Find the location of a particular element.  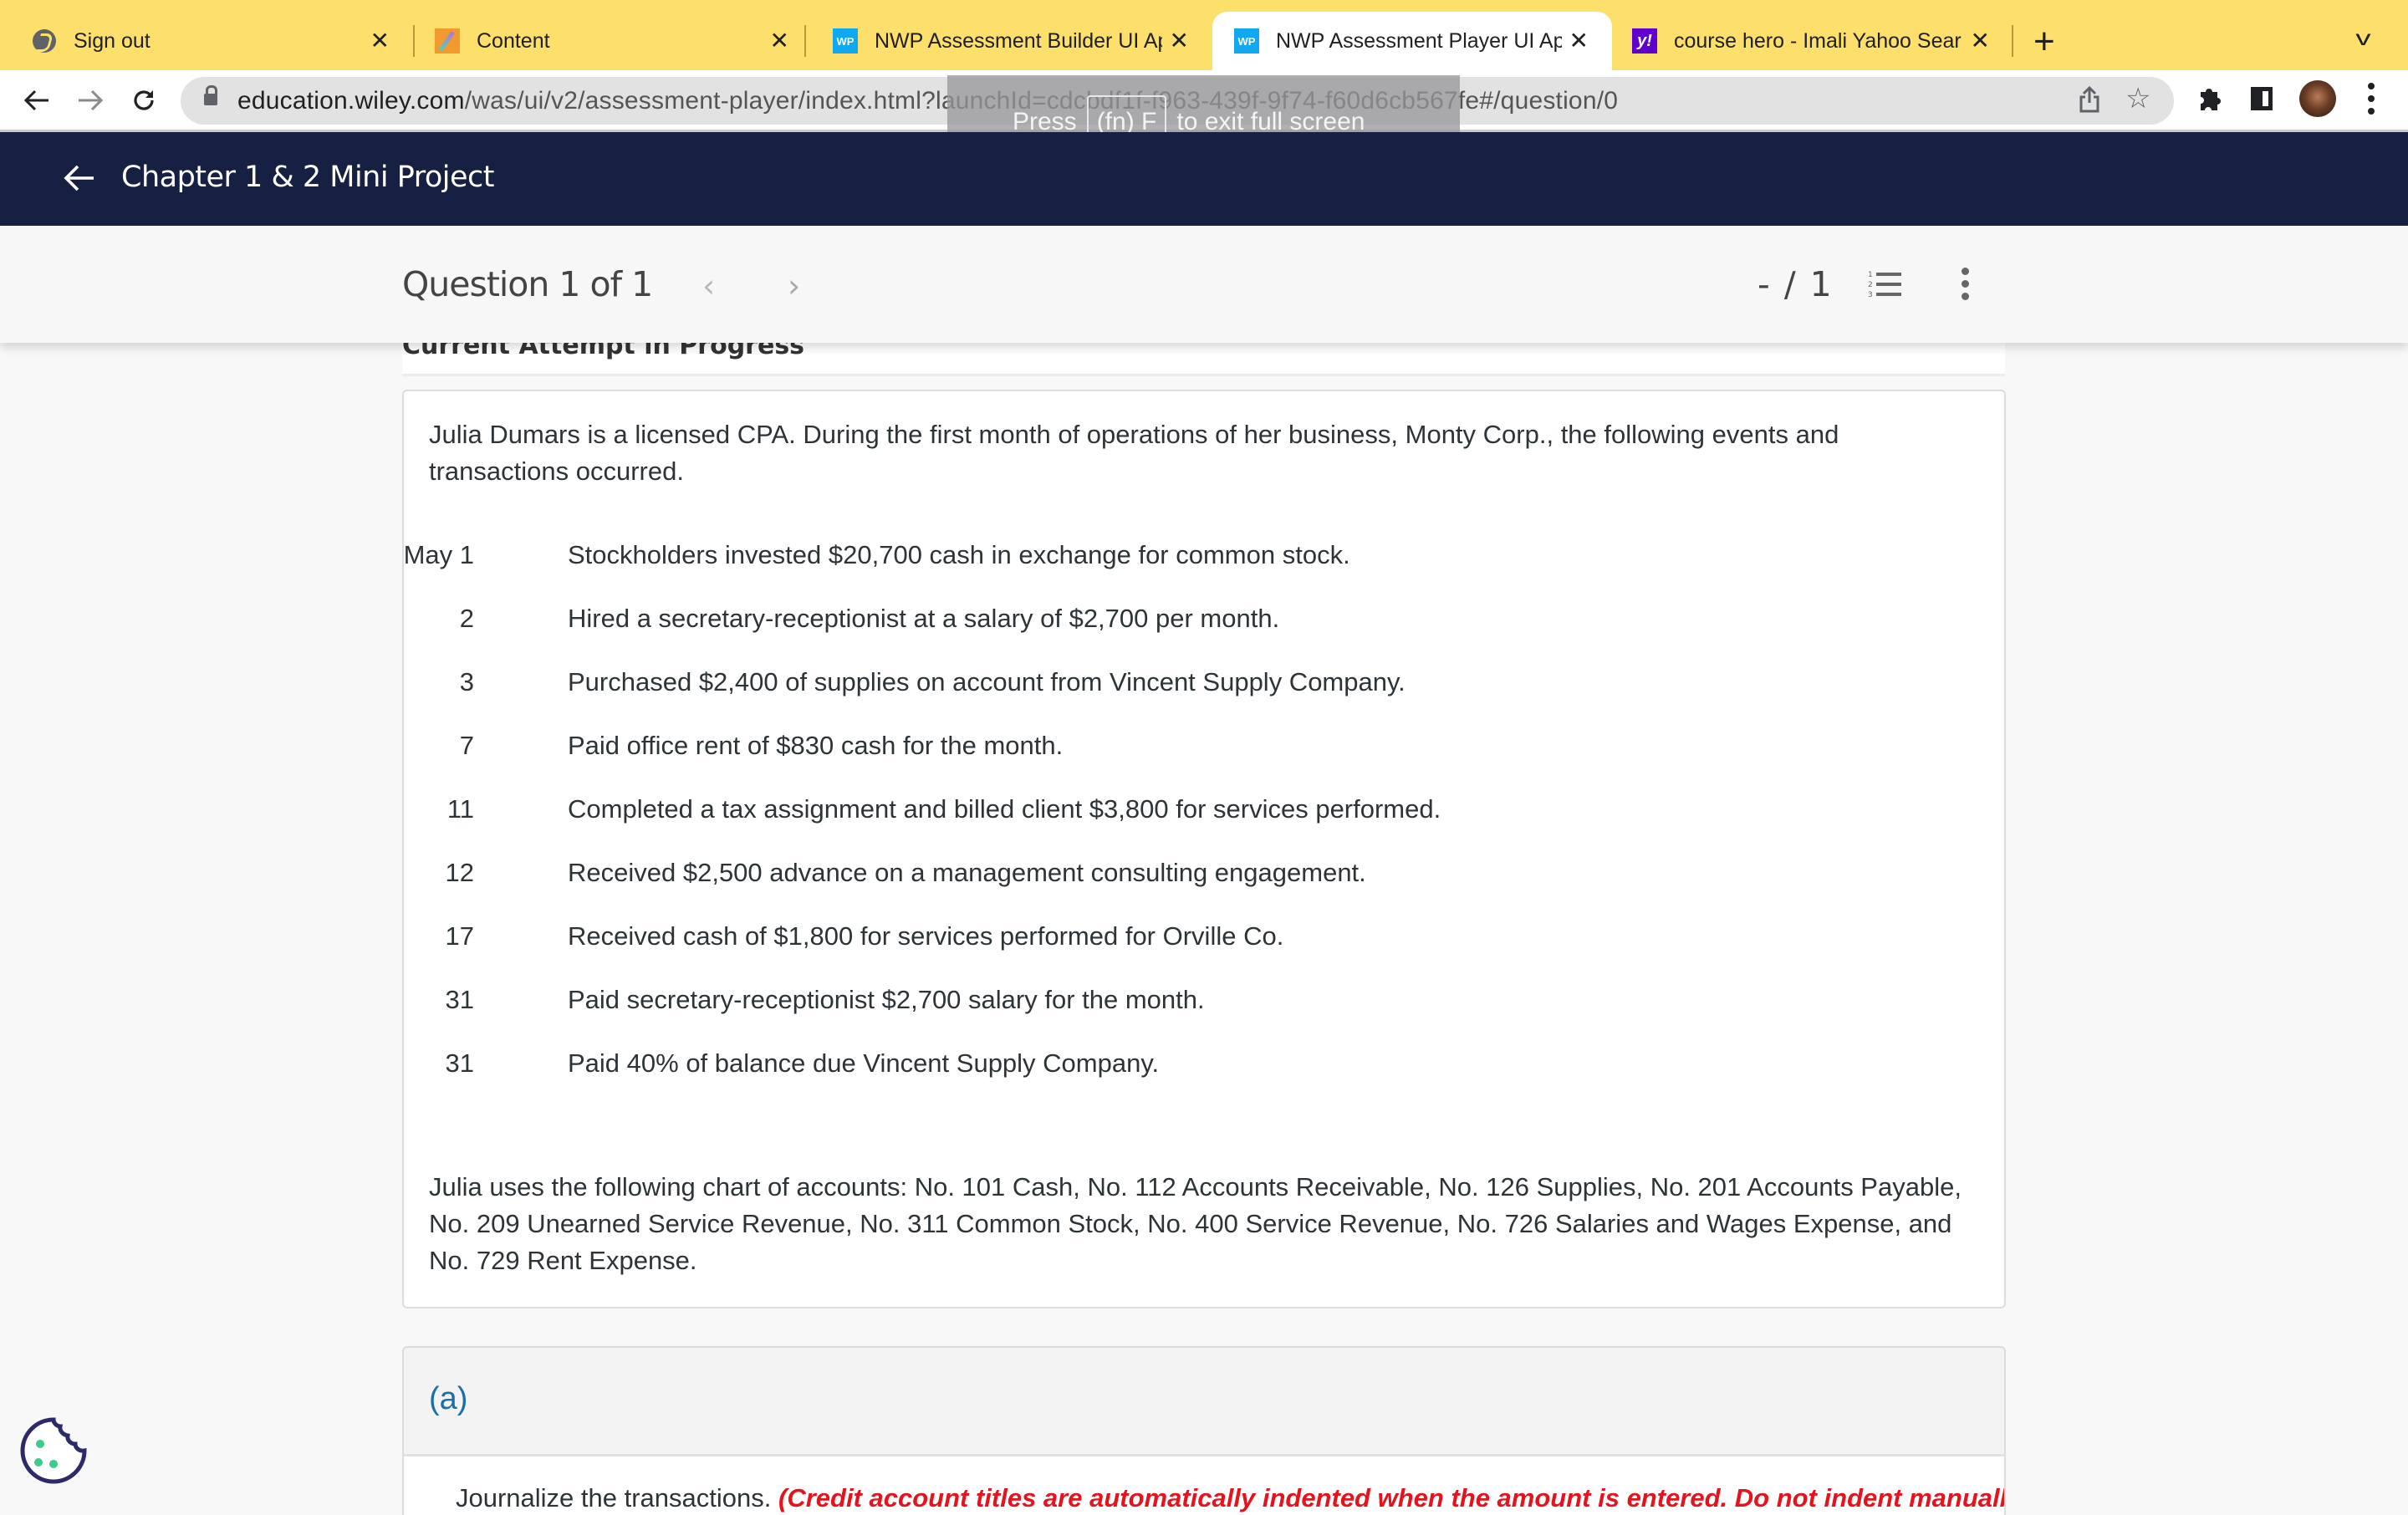

browser-menu-icon is located at coordinates (2371, 98).